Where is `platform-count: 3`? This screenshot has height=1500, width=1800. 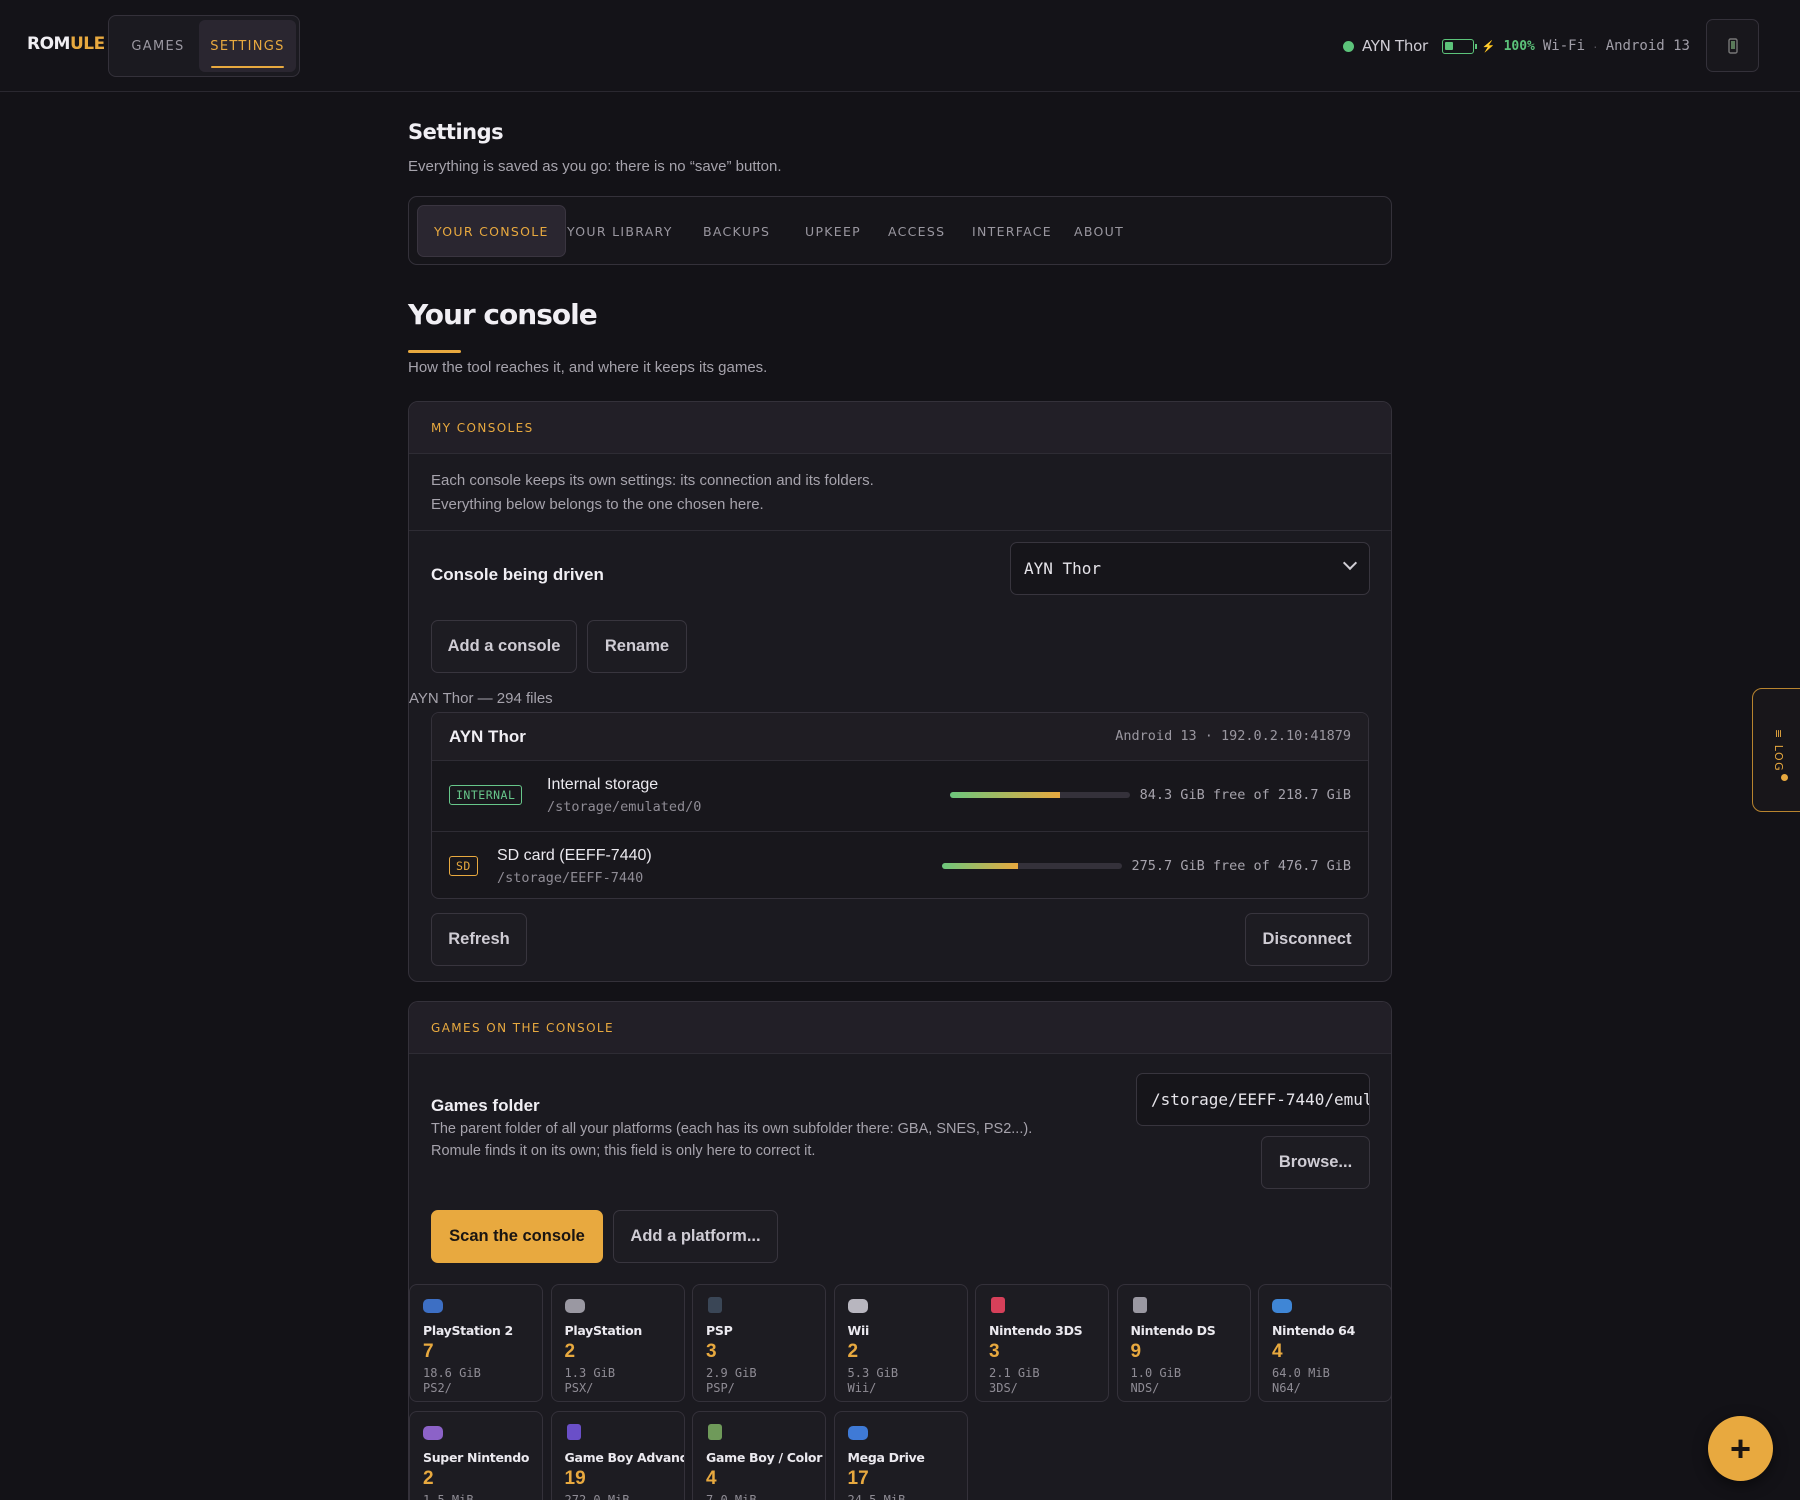 platform-count: 3 is located at coordinates (994, 1351).